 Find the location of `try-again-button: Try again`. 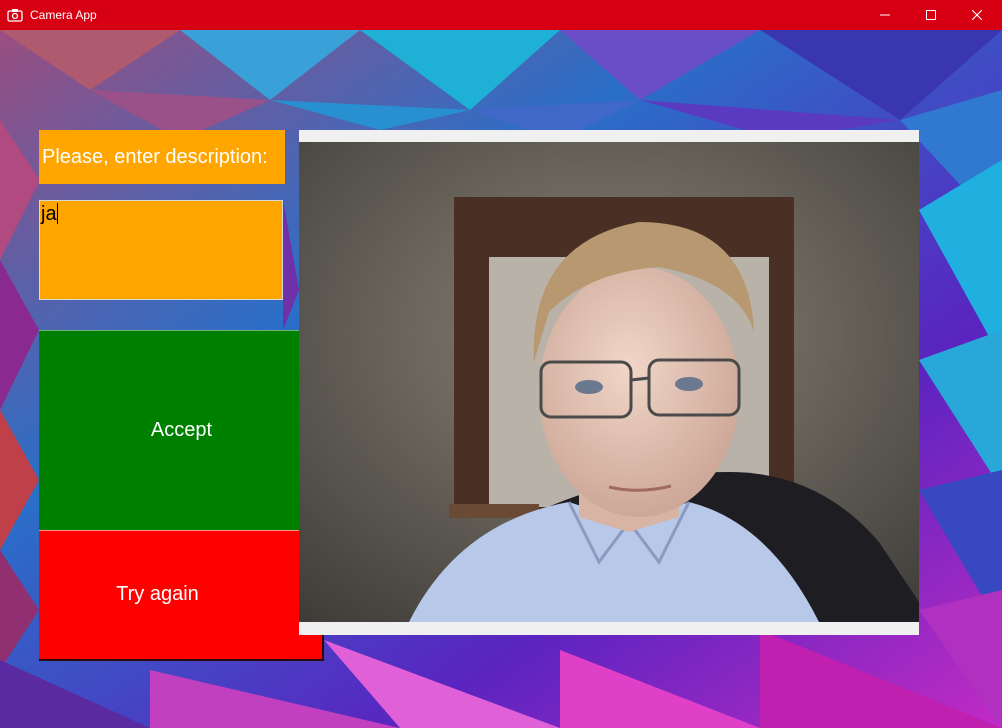

try-again-button: Try again is located at coordinates (181, 595).